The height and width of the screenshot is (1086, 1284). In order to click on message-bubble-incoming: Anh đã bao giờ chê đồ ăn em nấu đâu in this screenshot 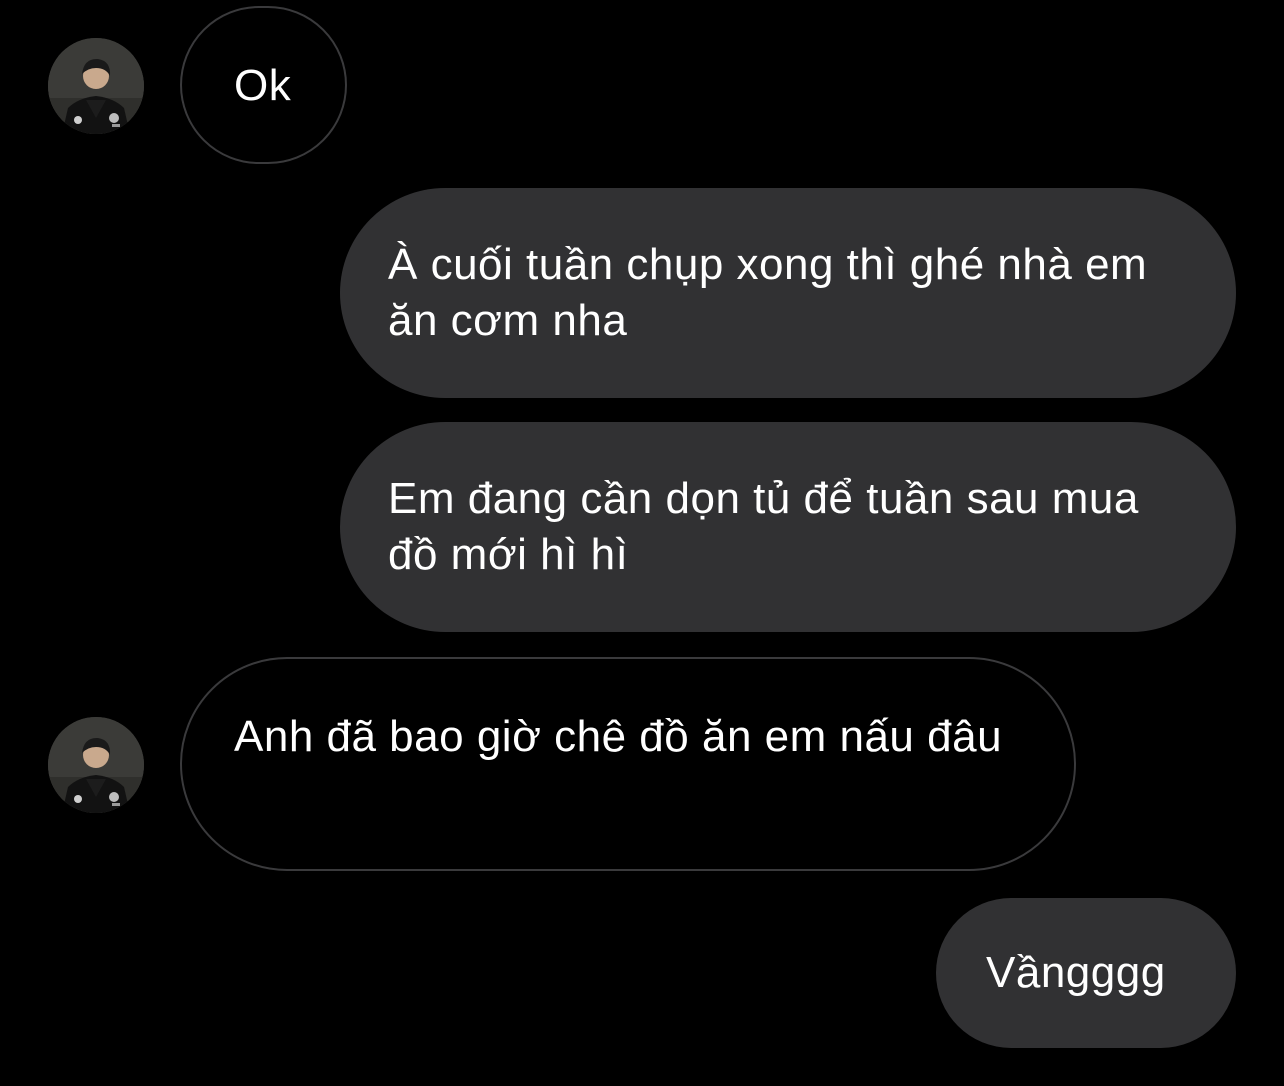, I will do `click(628, 764)`.